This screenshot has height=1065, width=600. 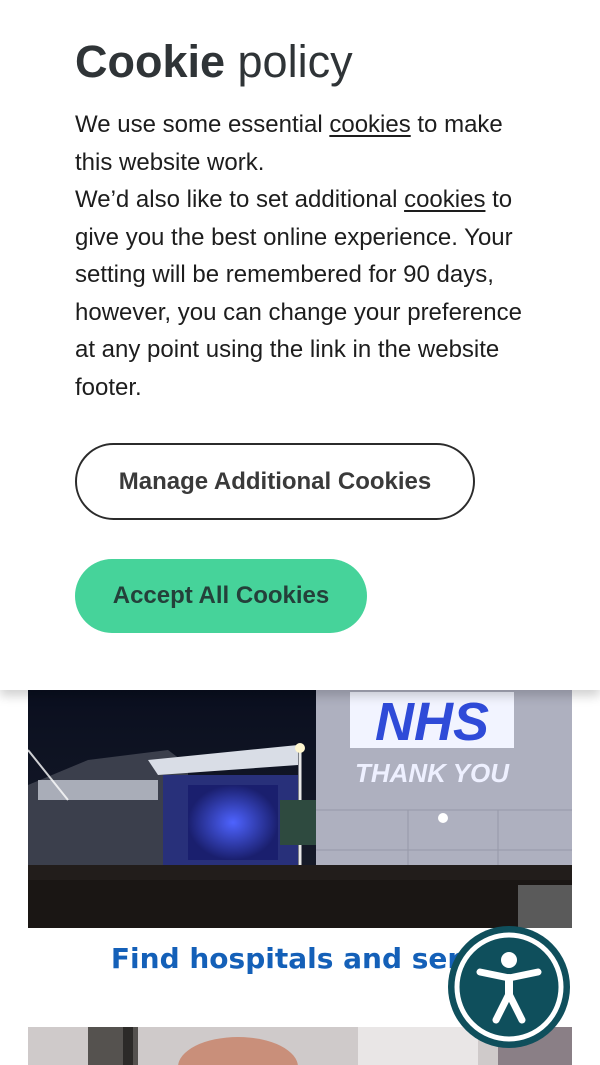 I want to click on essential-cookies-link: cookies, so click(x=369, y=124).